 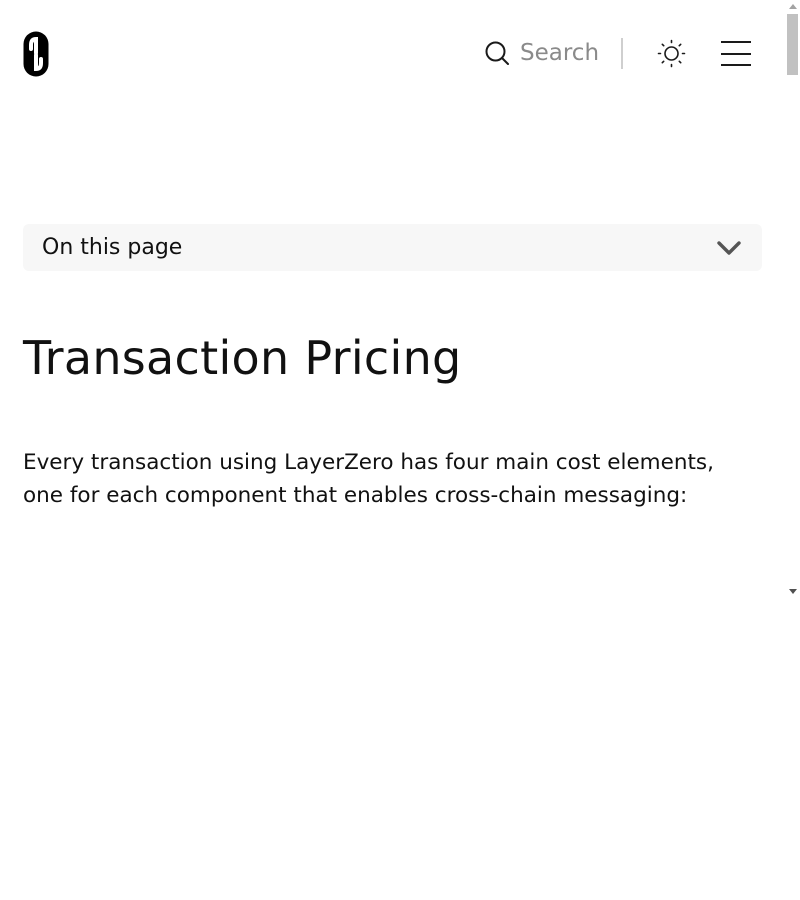 I want to click on hamburger-menu-button, so click(x=736, y=54).